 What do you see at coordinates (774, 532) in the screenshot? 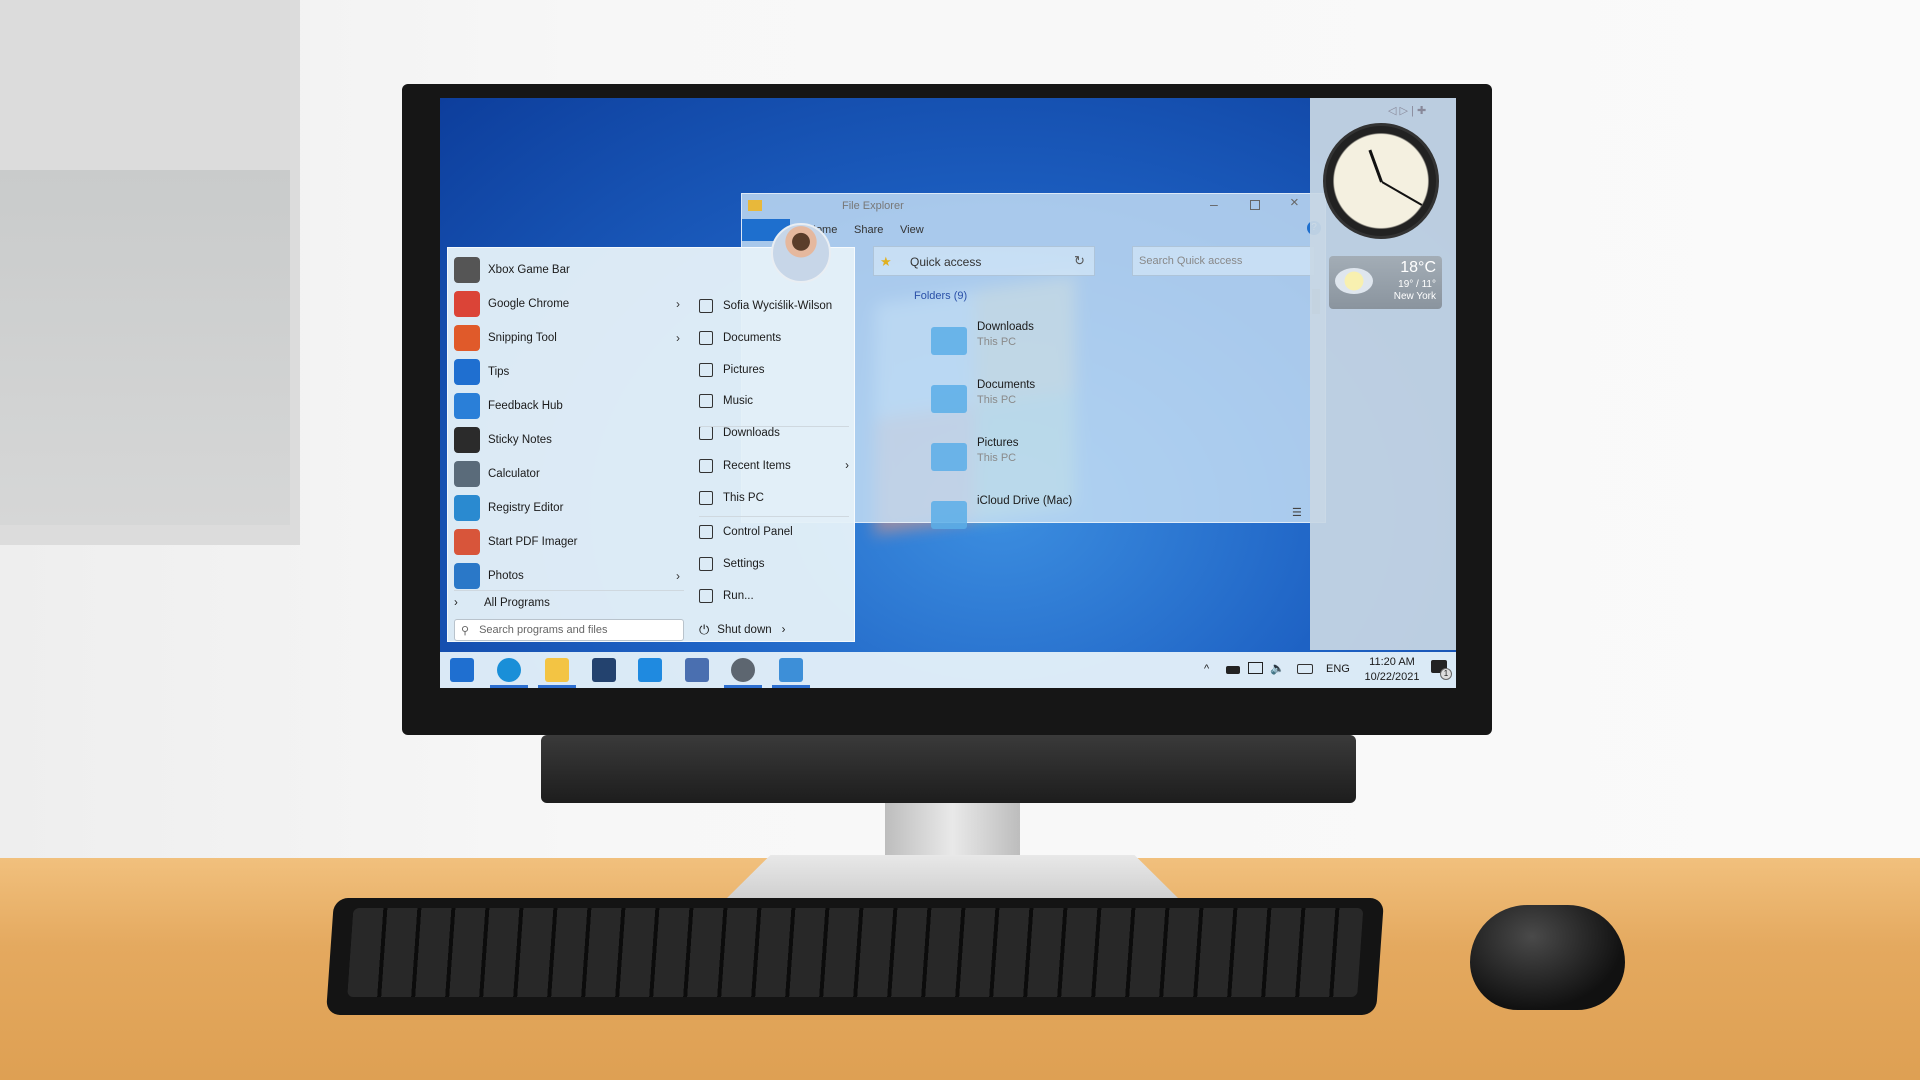
I see `start-right-control-panel: Control Panel` at bounding box center [774, 532].